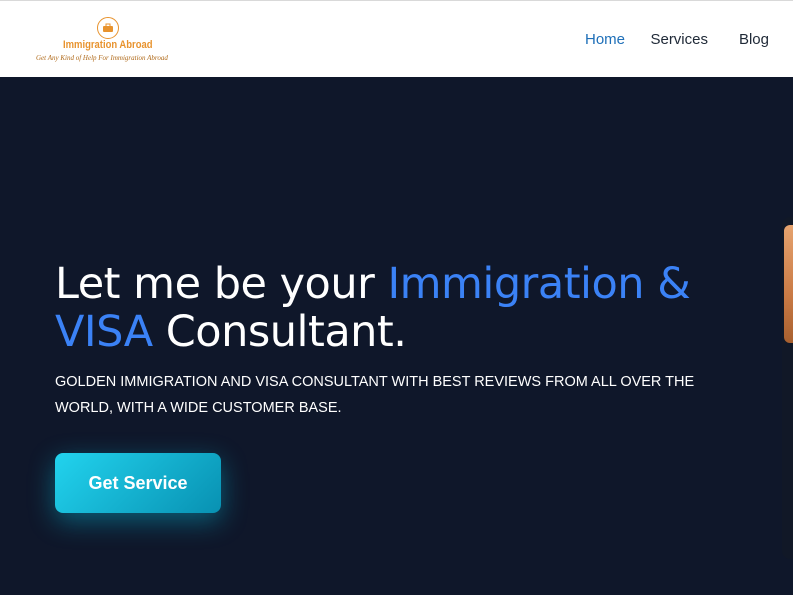 Image resolution: width=793 pixels, height=595 pixels. Describe the element at coordinates (221, 284) in the screenshot. I see `headline-part1: Let me be your` at that location.